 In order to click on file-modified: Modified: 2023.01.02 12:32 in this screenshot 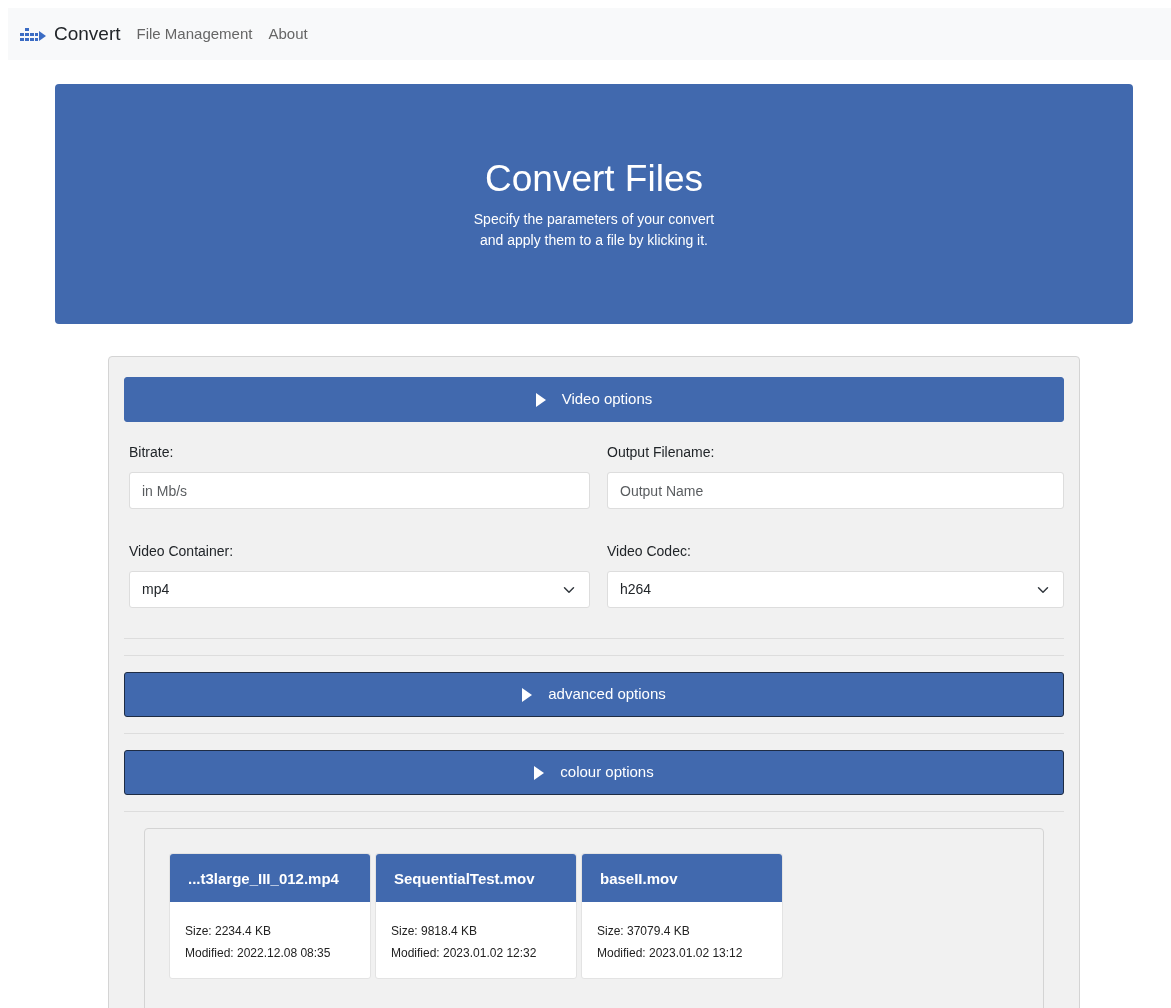, I will do `click(464, 953)`.